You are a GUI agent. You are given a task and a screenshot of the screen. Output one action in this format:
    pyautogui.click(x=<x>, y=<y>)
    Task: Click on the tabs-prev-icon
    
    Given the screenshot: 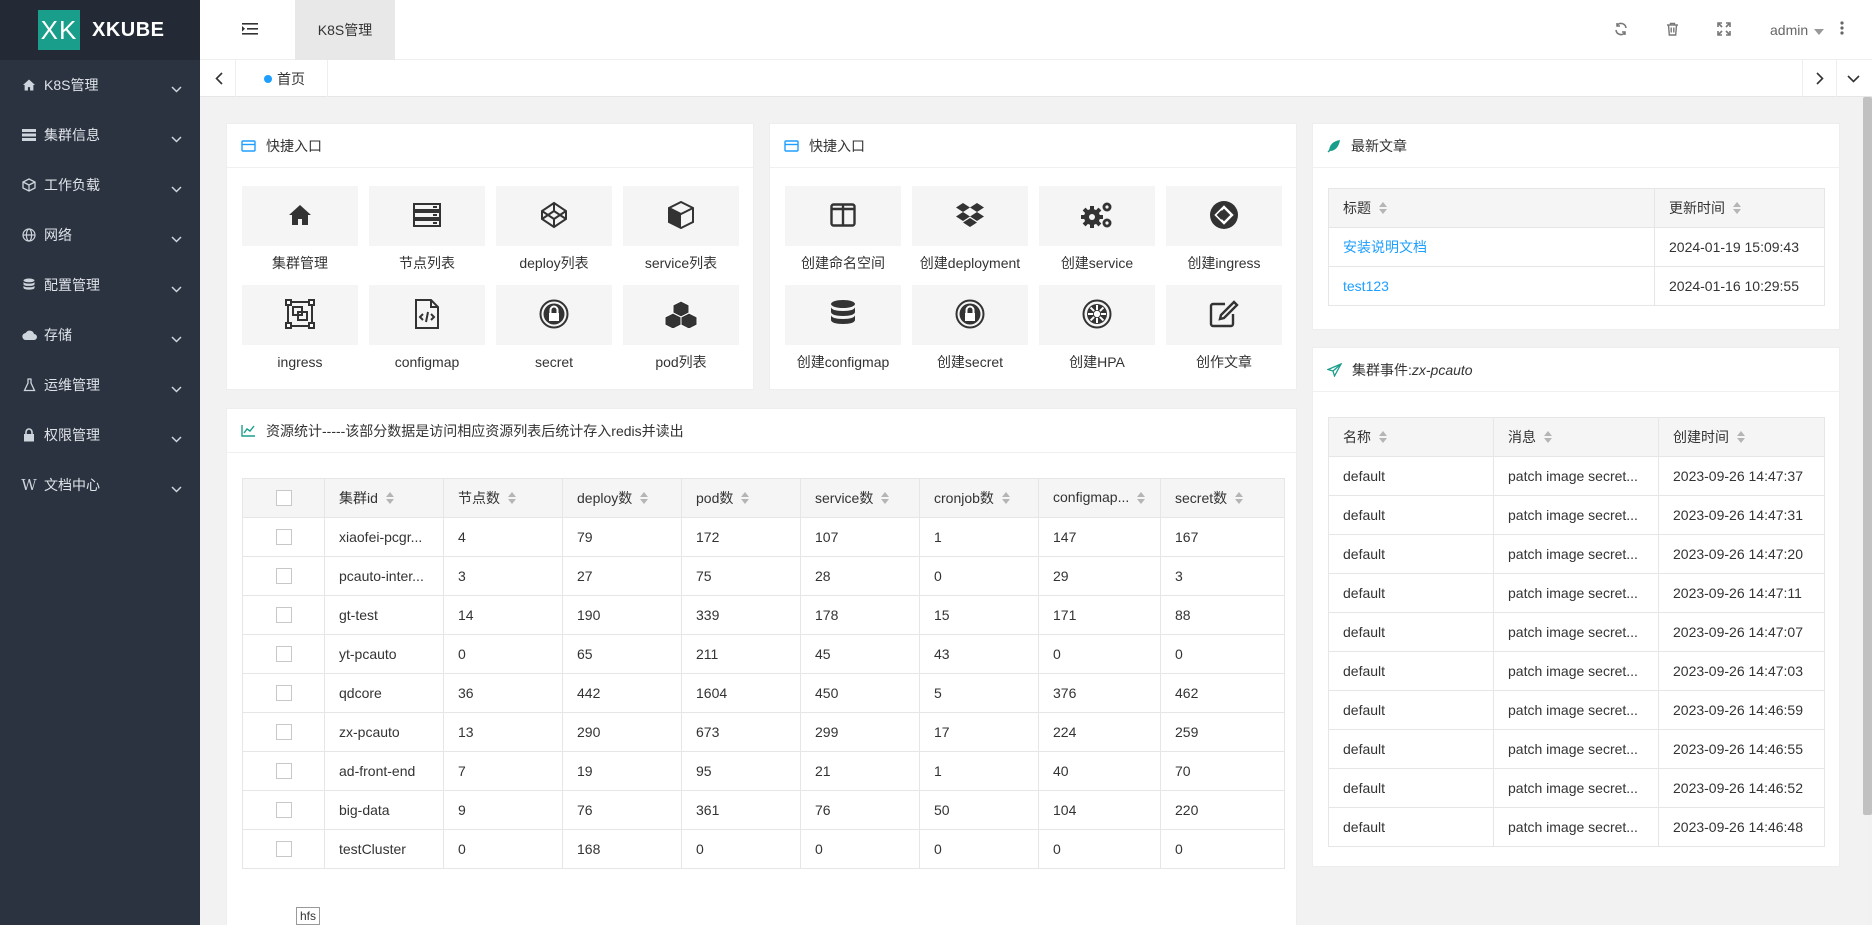 What is the action you would take?
    pyautogui.click(x=219, y=78)
    